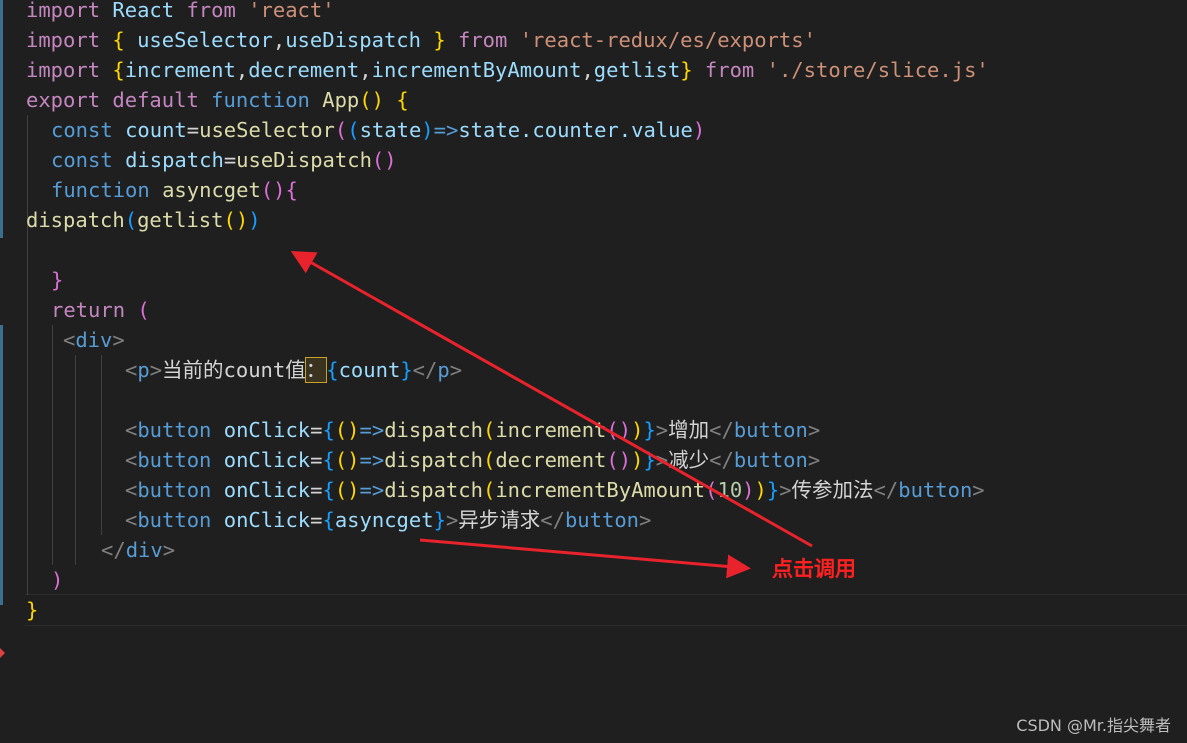  What do you see at coordinates (1093, 725) in the screenshot?
I see `watermark: CSDN @Mr.指尖舞者` at bounding box center [1093, 725].